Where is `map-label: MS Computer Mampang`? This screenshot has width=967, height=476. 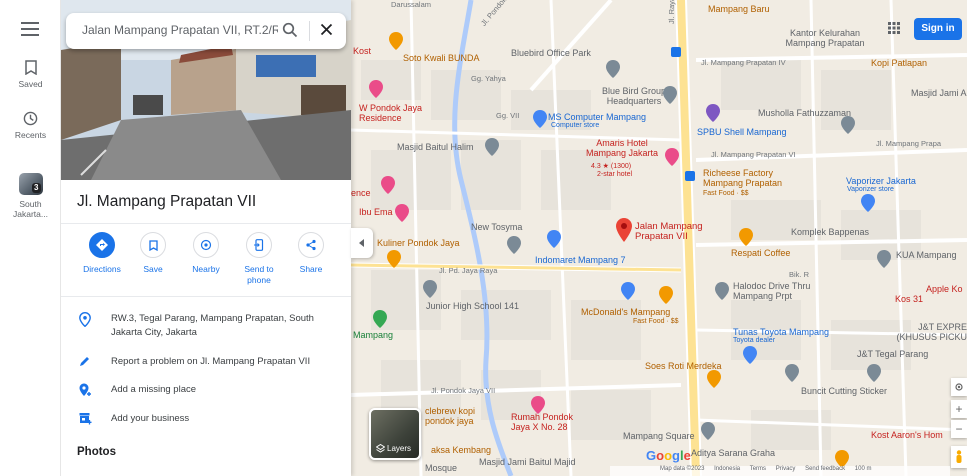
map-label: MS Computer Mampang is located at coordinates (597, 117).